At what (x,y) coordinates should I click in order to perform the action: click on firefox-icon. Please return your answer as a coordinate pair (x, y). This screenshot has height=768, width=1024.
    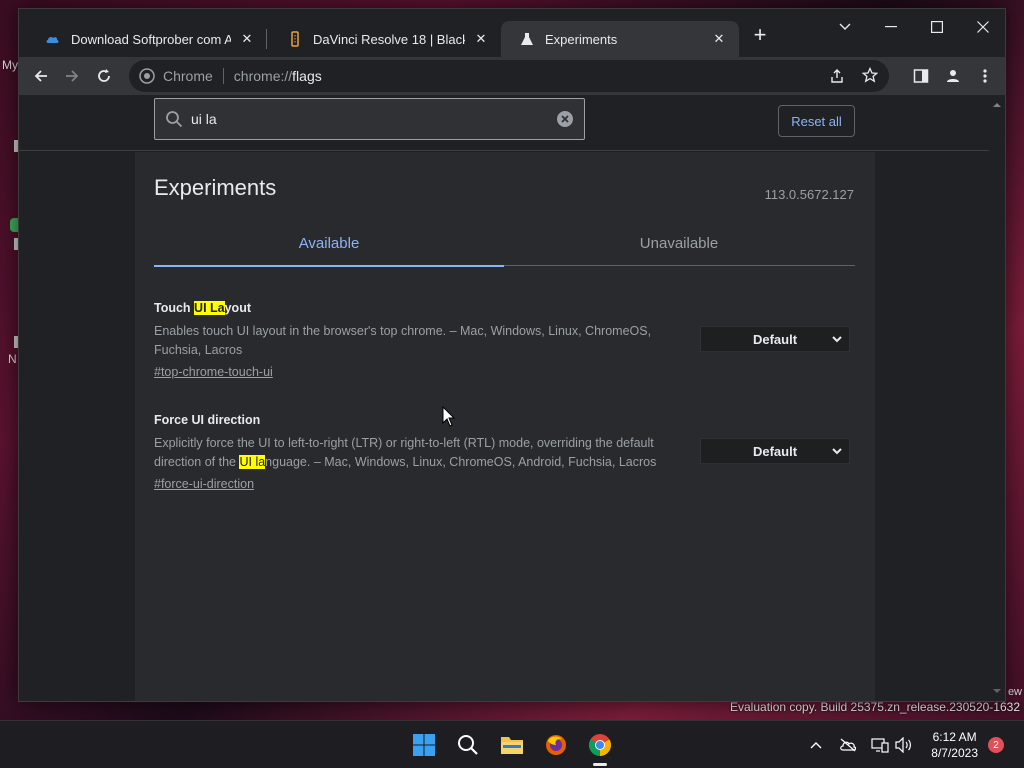
    Looking at the image, I should click on (556, 745).